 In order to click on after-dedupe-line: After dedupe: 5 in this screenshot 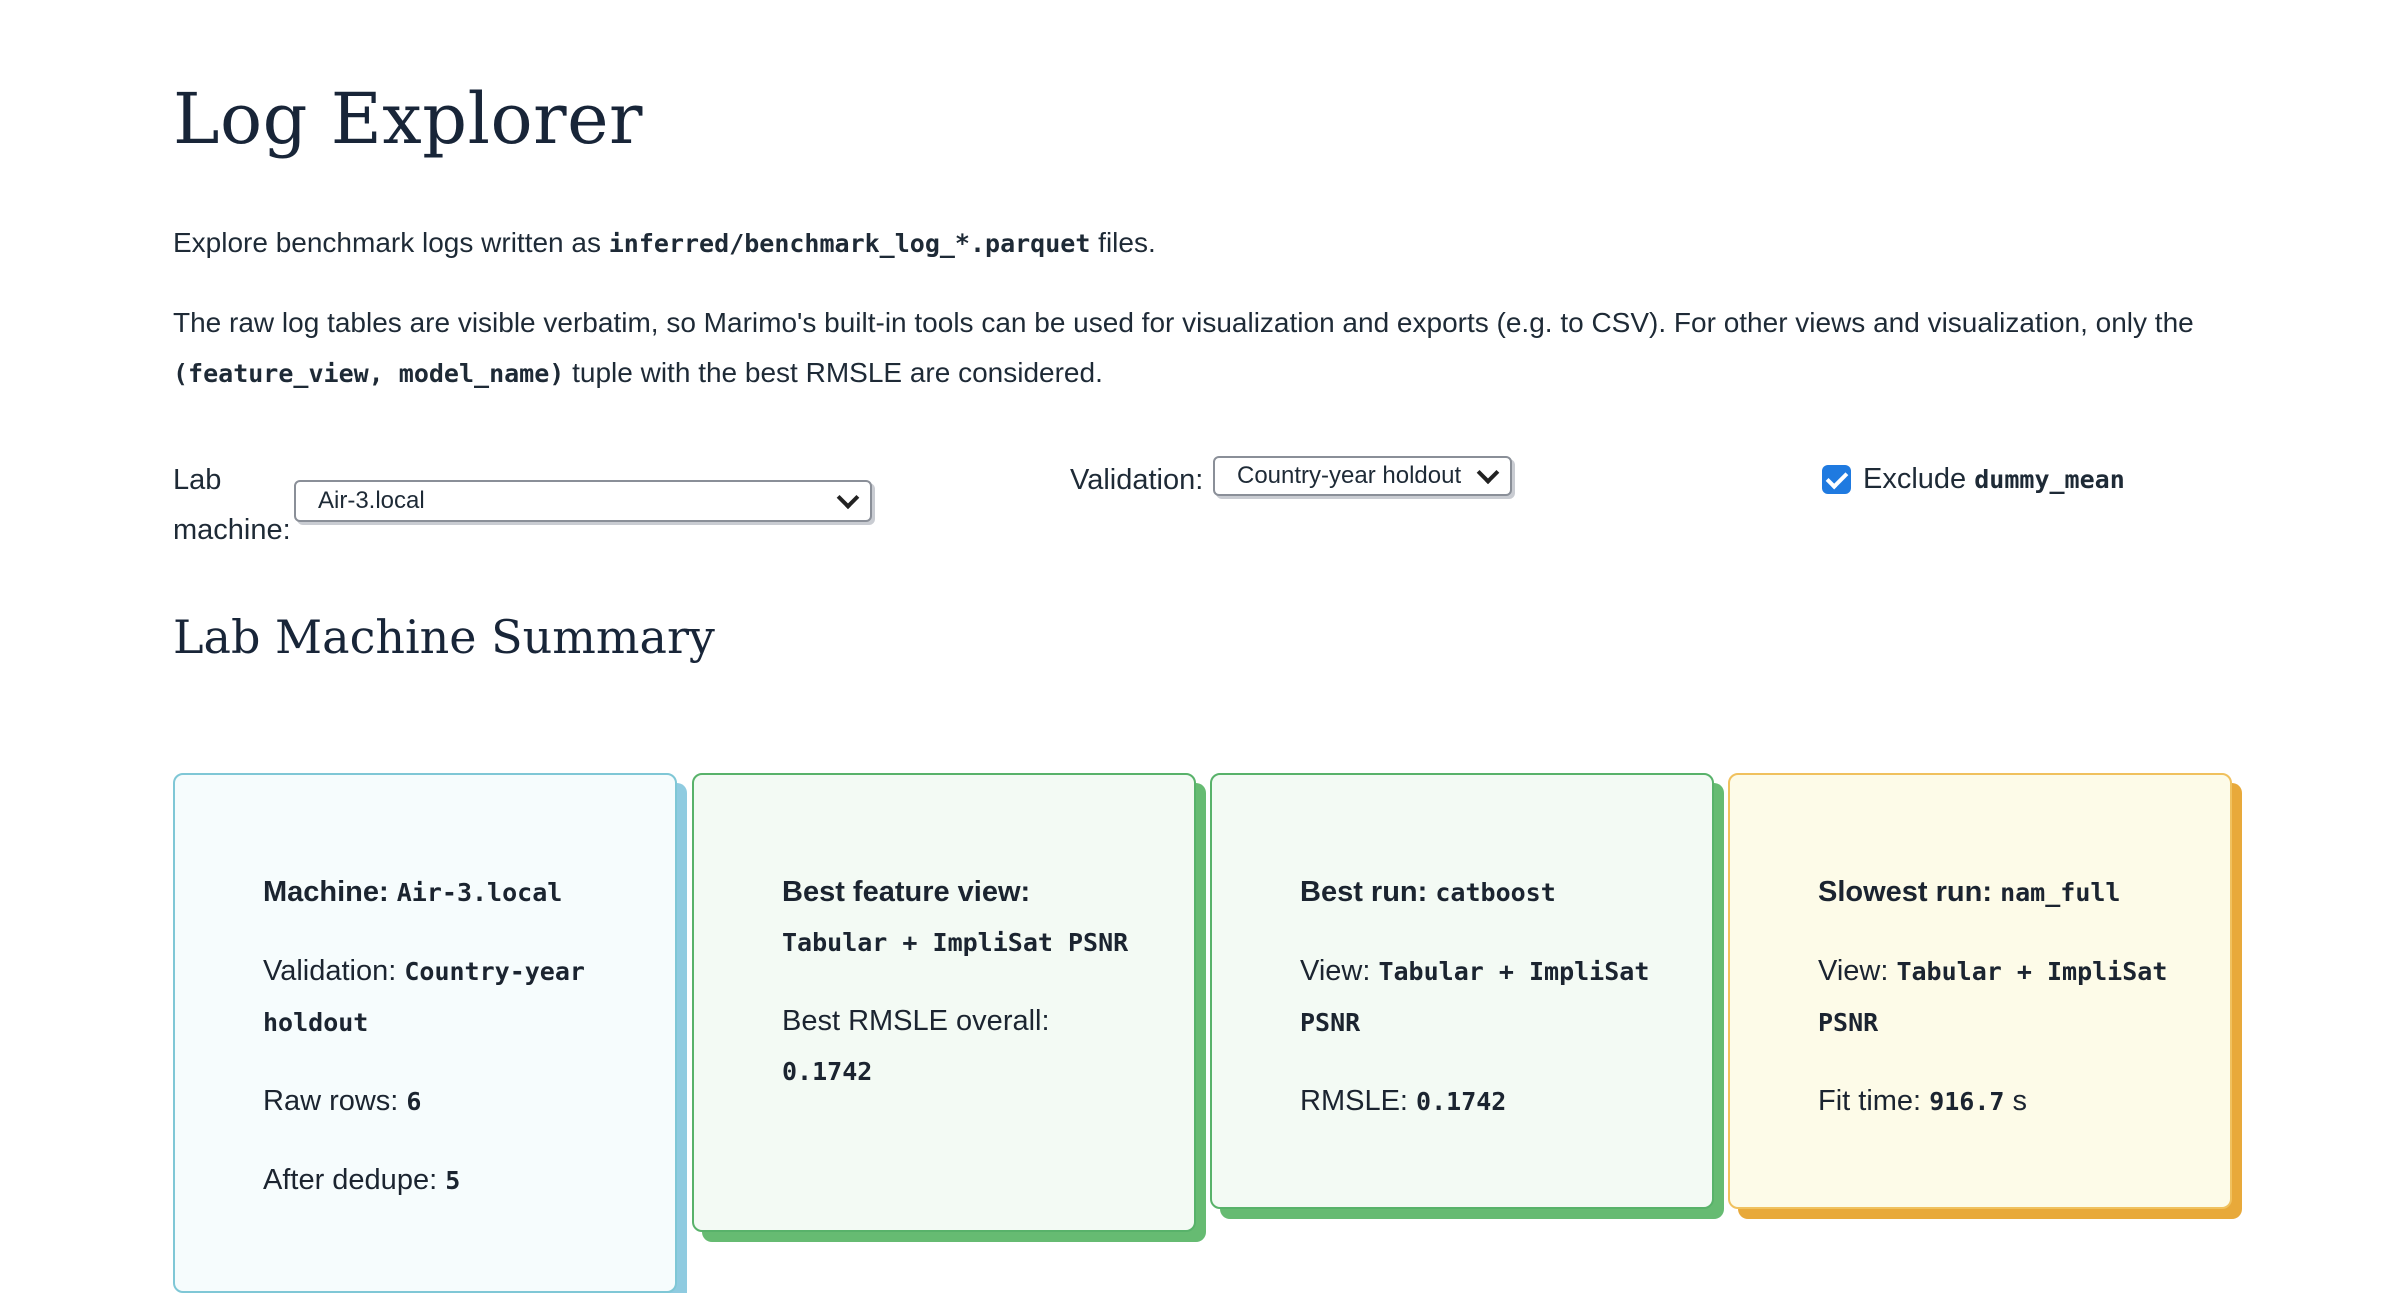, I will do `click(362, 1180)`.